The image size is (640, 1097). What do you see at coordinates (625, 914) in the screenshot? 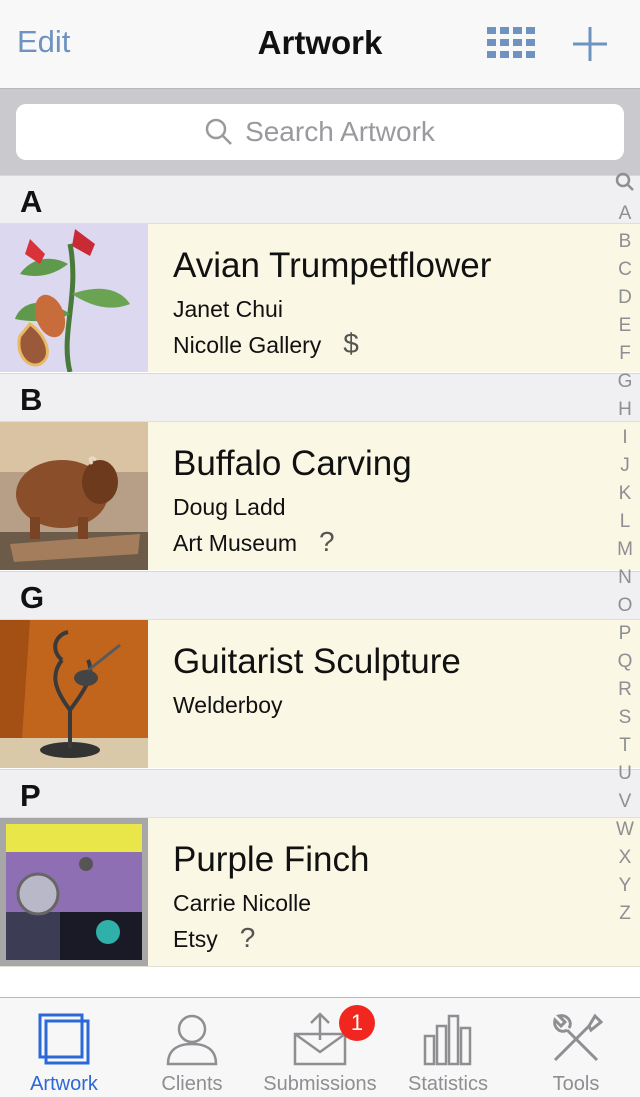
I see `index-letter-z: Z` at bounding box center [625, 914].